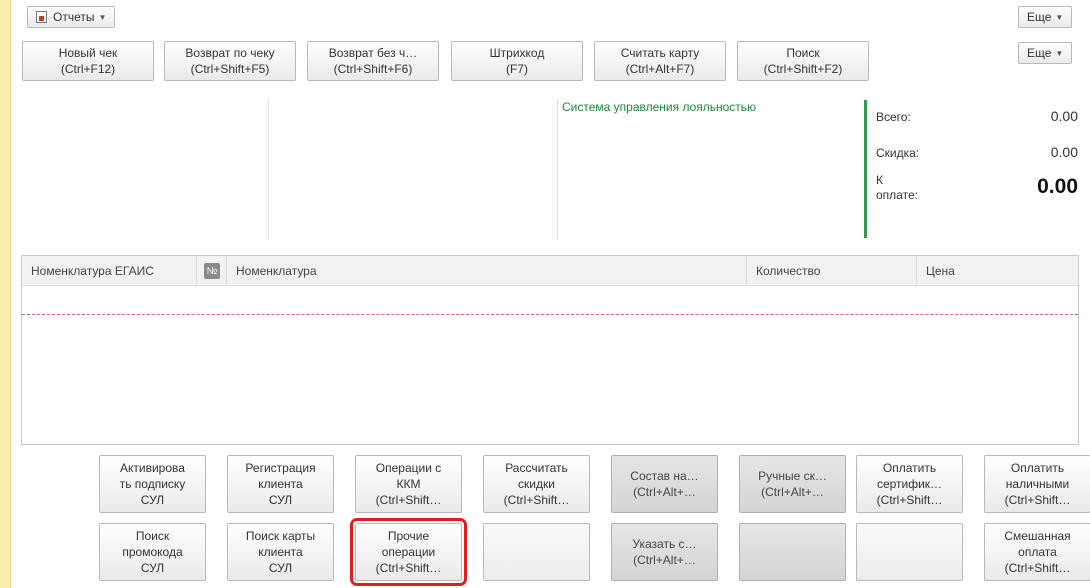 This screenshot has width=1090, height=588. I want to click on column-label: Цена, so click(940, 271).